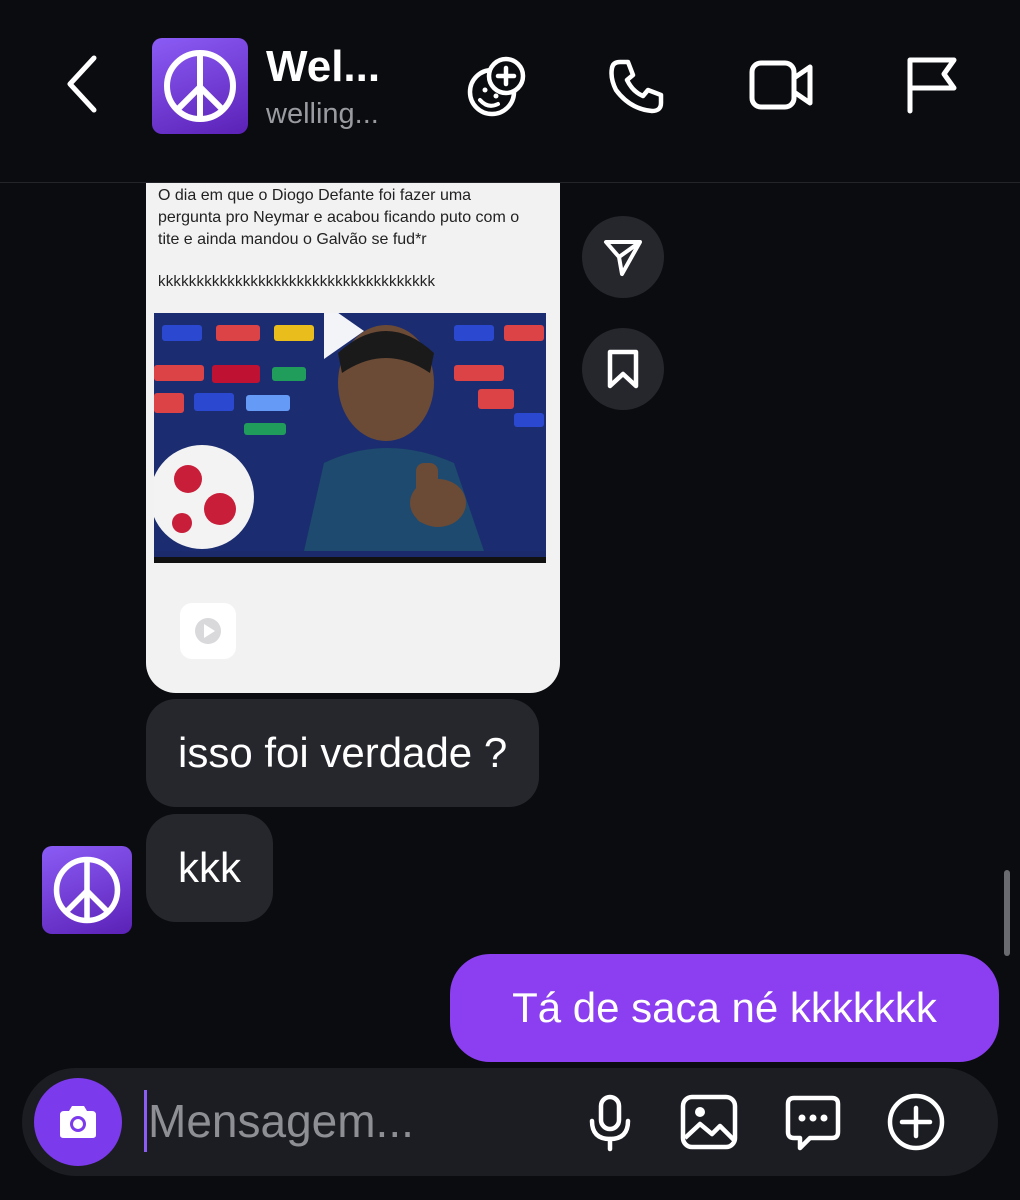  I want to click on message-bubble-outgoing: Tá de saca né kkkkkkk, so click(724, 1008).